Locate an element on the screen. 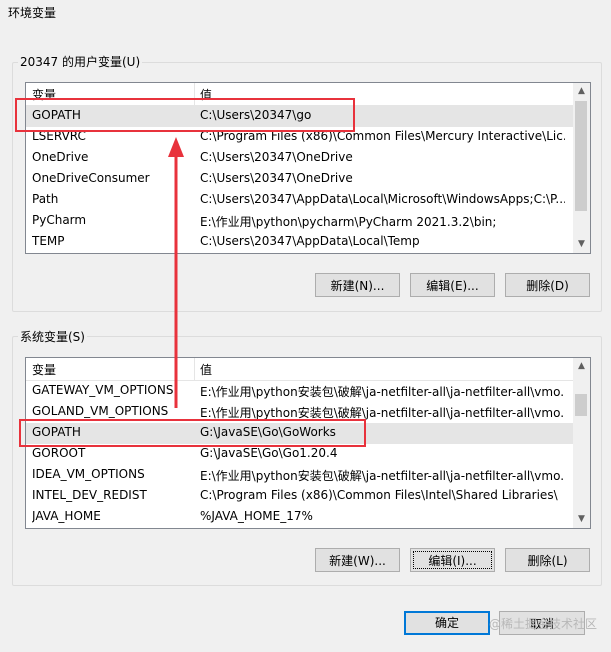 Image resolution: width=611 pixels, height=652 pixels. system-vars-header: 变量 值 is located at coordinates (299, 369).